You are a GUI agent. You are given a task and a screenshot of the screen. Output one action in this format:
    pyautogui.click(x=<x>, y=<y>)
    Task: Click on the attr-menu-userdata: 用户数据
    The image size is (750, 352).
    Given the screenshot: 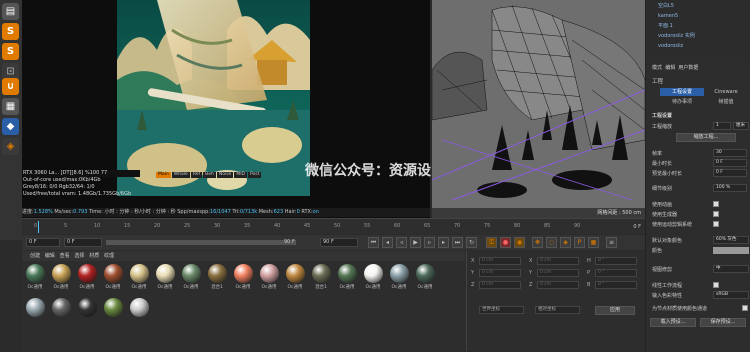 What is the action you would take?
    pyautogui.click(x=688, y=68)
    